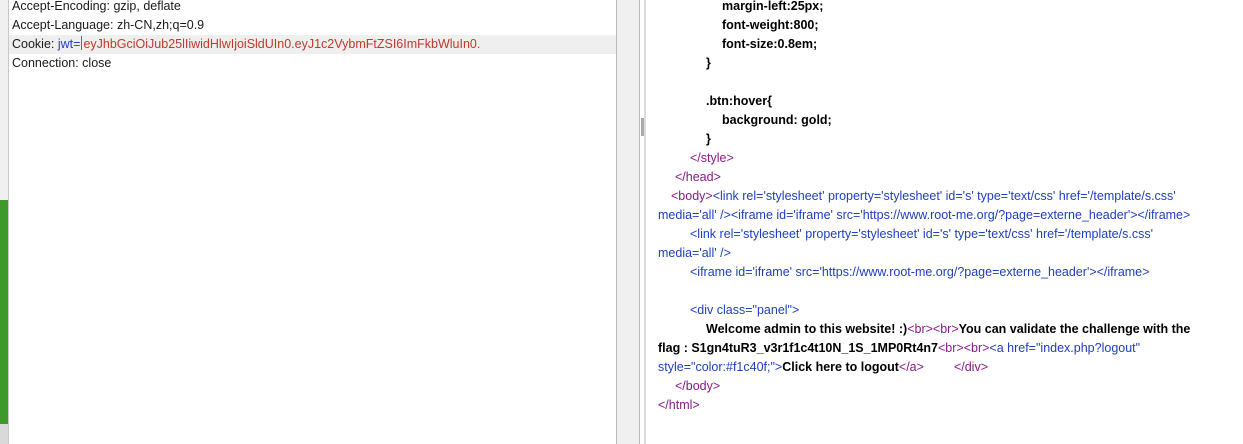  I want to click on code-line: font-size:0.8em;, so click(770, 44).